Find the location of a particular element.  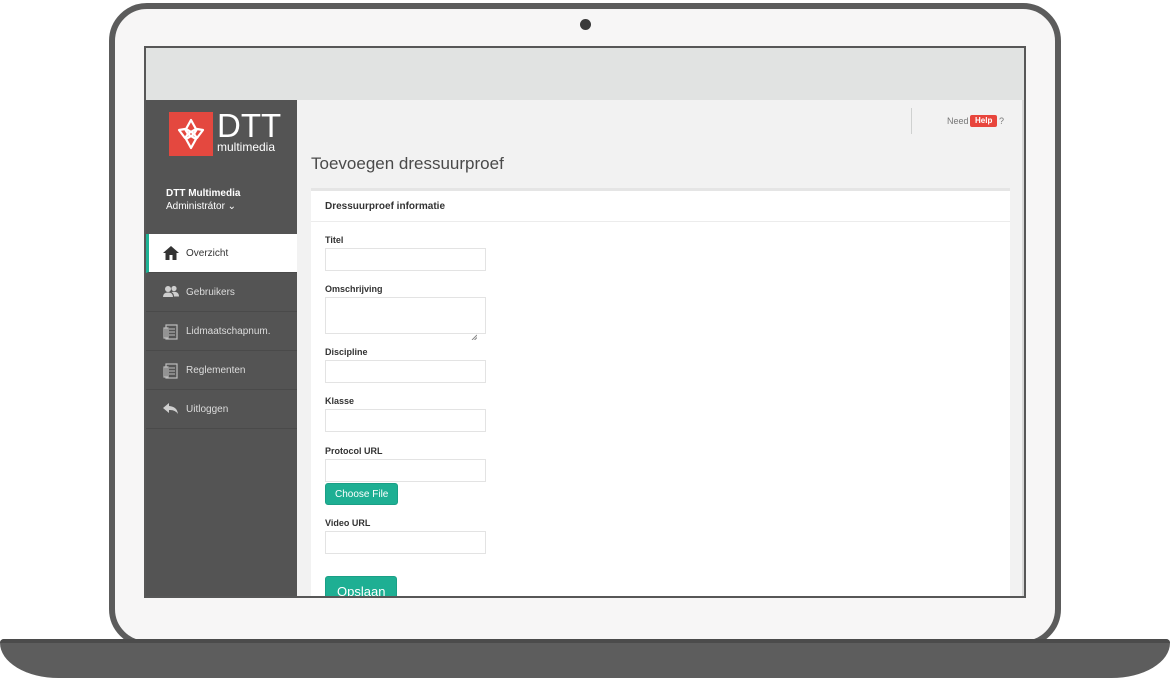

home-icon is located at coordinates (171, 253).